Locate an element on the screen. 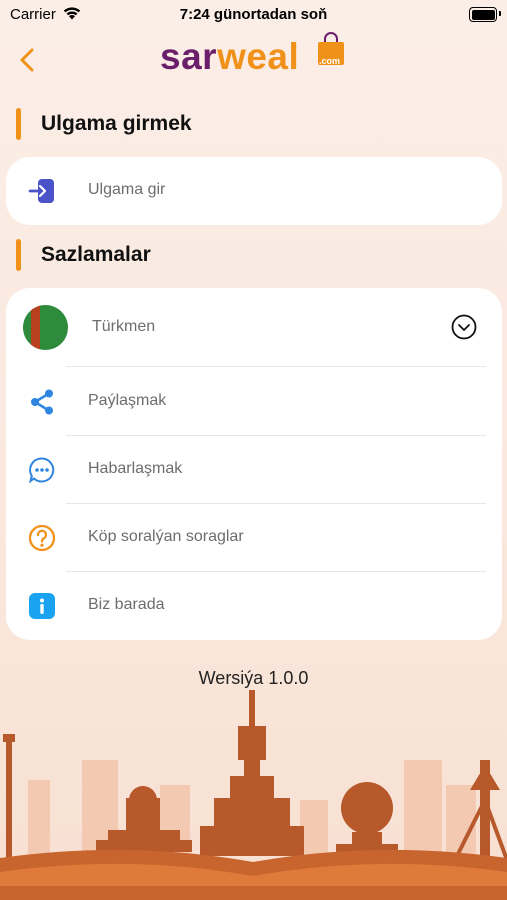 The image size is (507, 900). faq-row: Köp soralýan soraglar is located at coordinates (254, 538).